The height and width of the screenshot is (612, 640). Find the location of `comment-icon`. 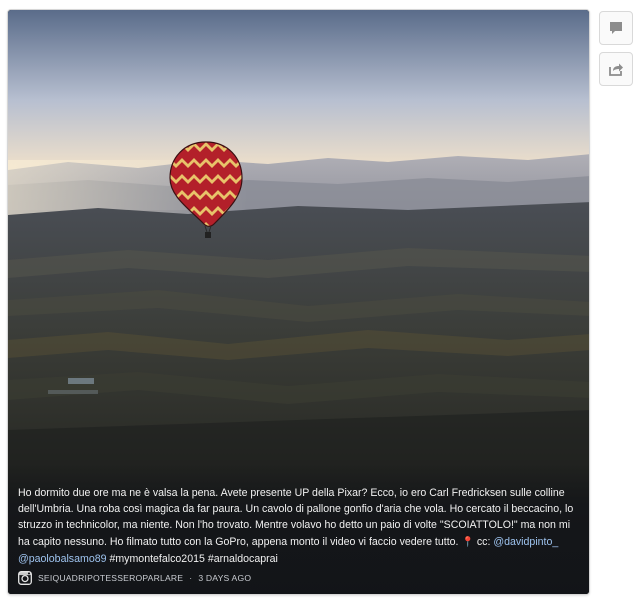

comment-icon is located at coordinates (616, 28).